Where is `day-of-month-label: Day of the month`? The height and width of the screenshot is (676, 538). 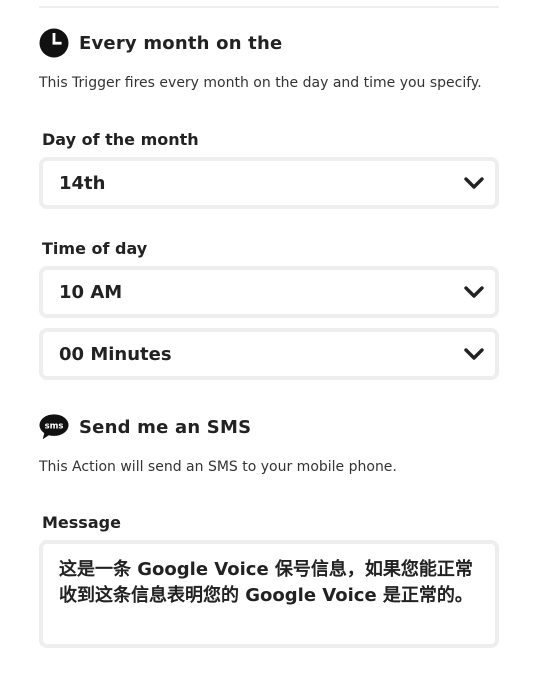
day-of-month-label: Day of the month is located at coordinates (120, 139).